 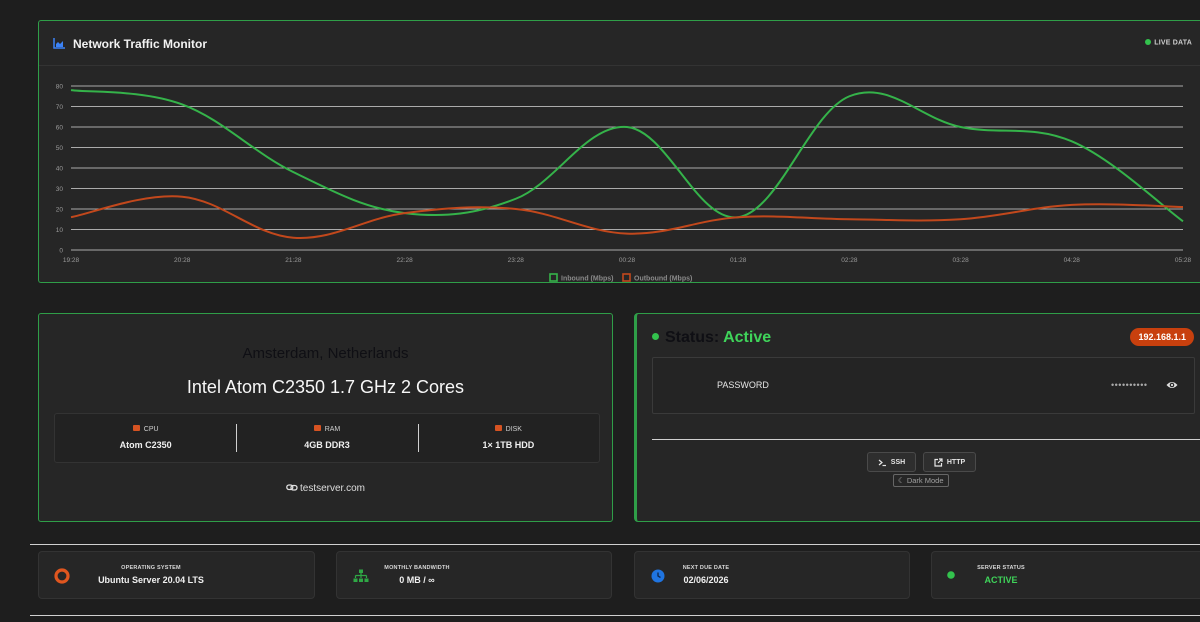 What do you see at coordinates (317, 428) in the screenshot?
I see `ram-icon` at bounding box center [317, 428].